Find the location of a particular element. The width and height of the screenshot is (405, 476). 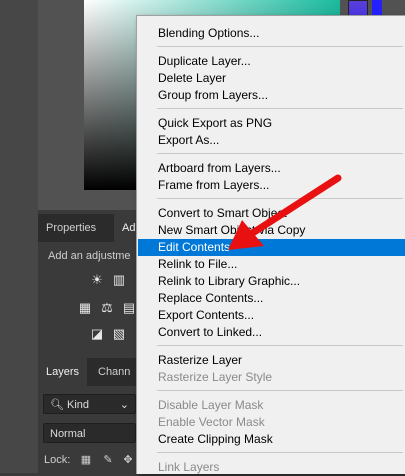

tab-channels: Chann is located at coordinates (114, 372).